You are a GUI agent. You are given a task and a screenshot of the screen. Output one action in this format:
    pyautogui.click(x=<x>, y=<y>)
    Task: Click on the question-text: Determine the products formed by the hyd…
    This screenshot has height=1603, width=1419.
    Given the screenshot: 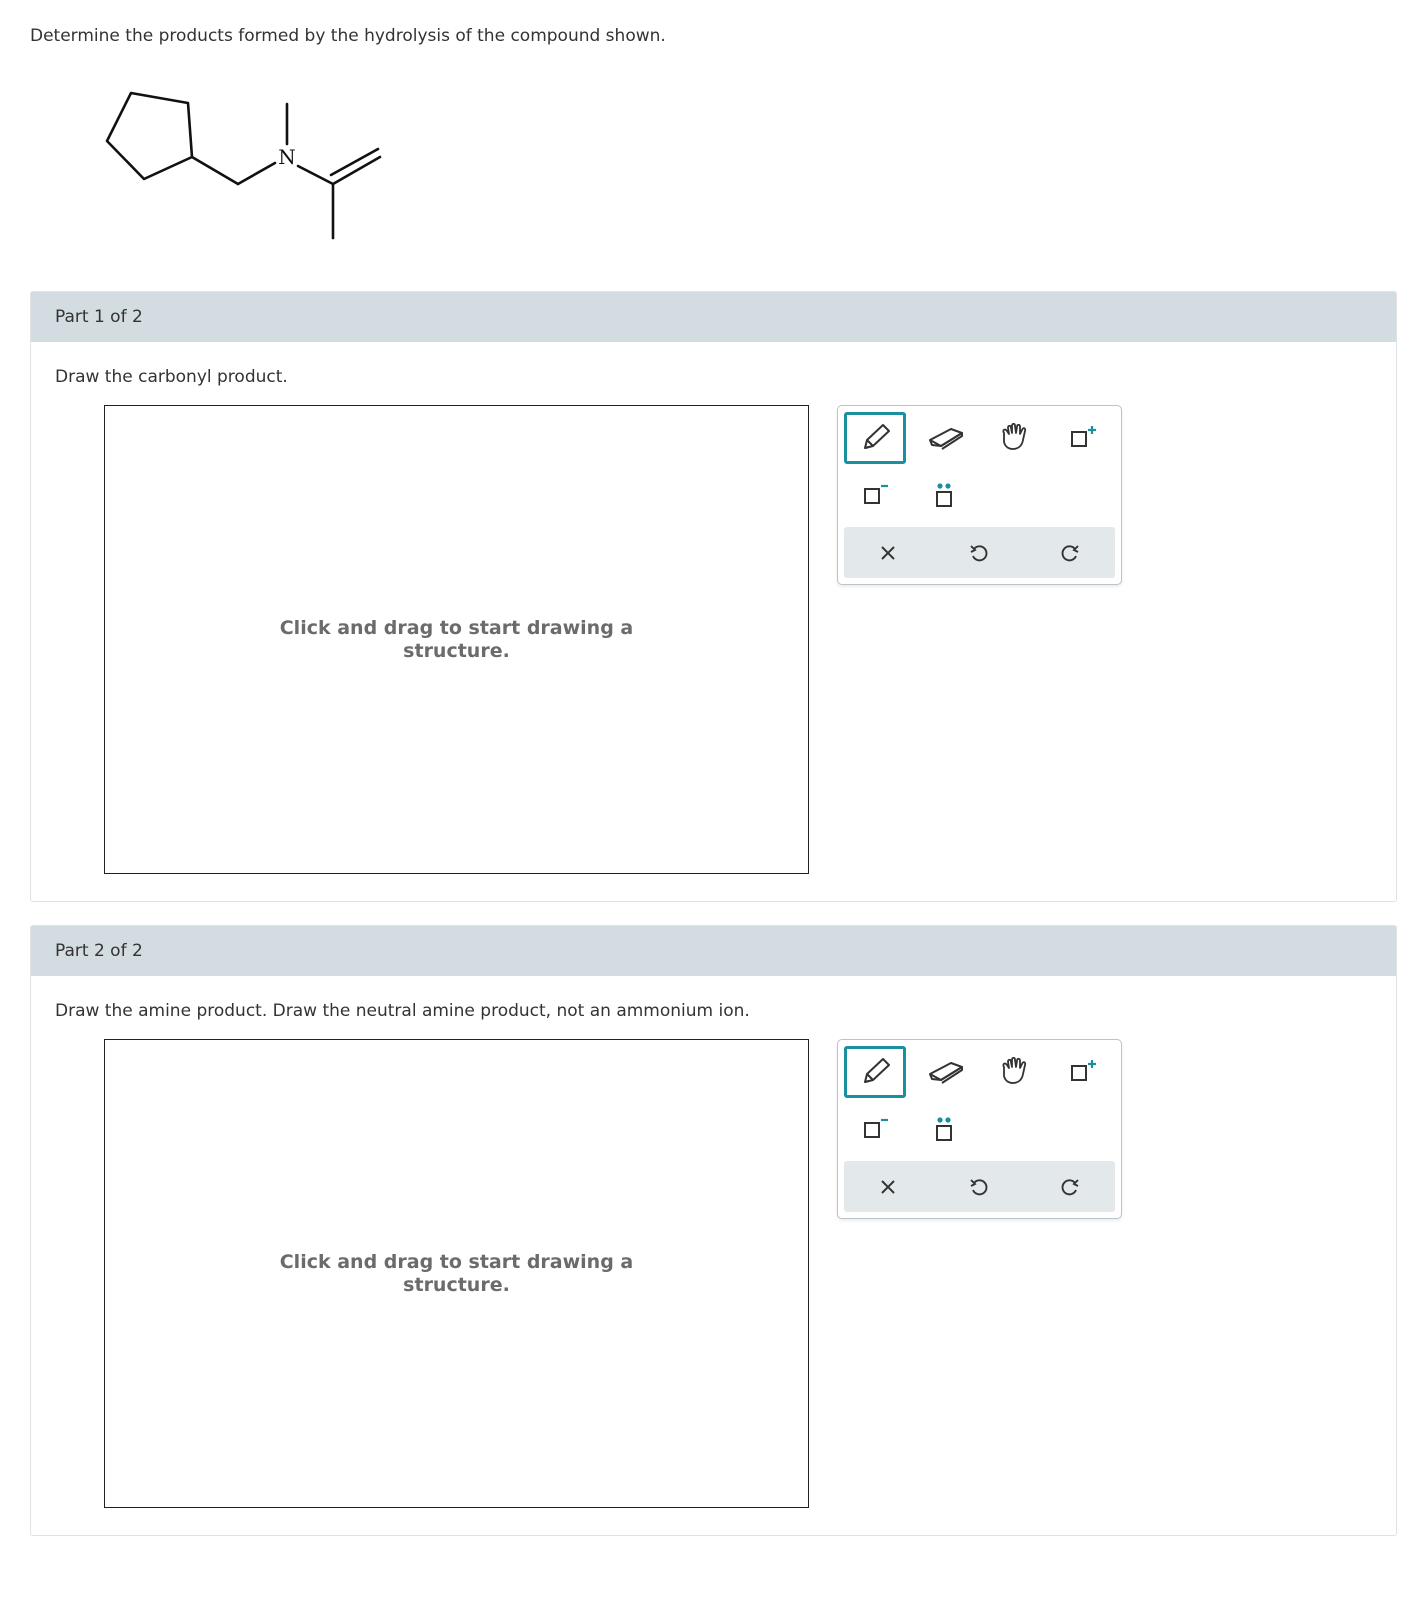 What is the action you would take?
    pyautogui.click(x=348, y=36)
    